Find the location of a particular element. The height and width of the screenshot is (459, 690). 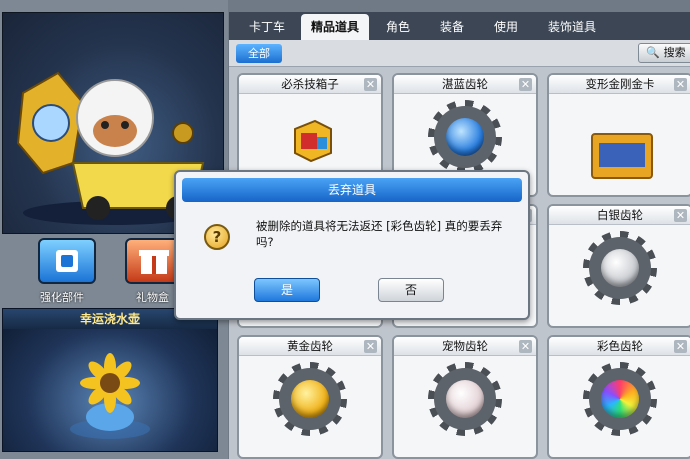

item-card: 白银齿轮 ✕ is located at coordinates (618, 266).